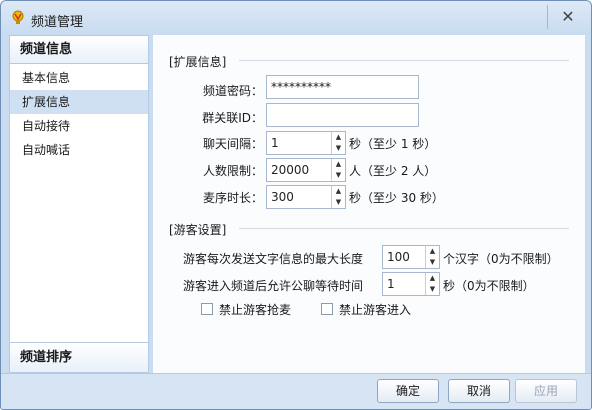 This screenshot has height=410, width=592. I want to click on user-limit-value: 20000, so click(290, 170).